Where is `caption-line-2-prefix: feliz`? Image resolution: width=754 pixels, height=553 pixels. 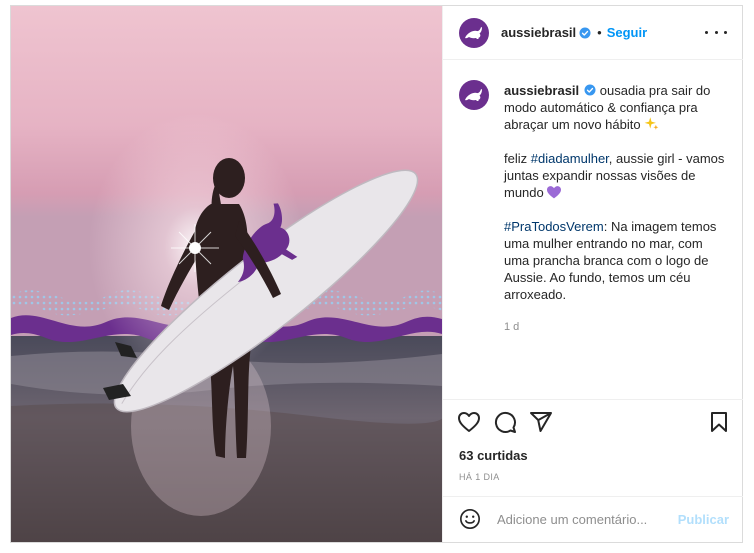 caption-line-2-prefix: feliz is located at coordinates (517, 158).